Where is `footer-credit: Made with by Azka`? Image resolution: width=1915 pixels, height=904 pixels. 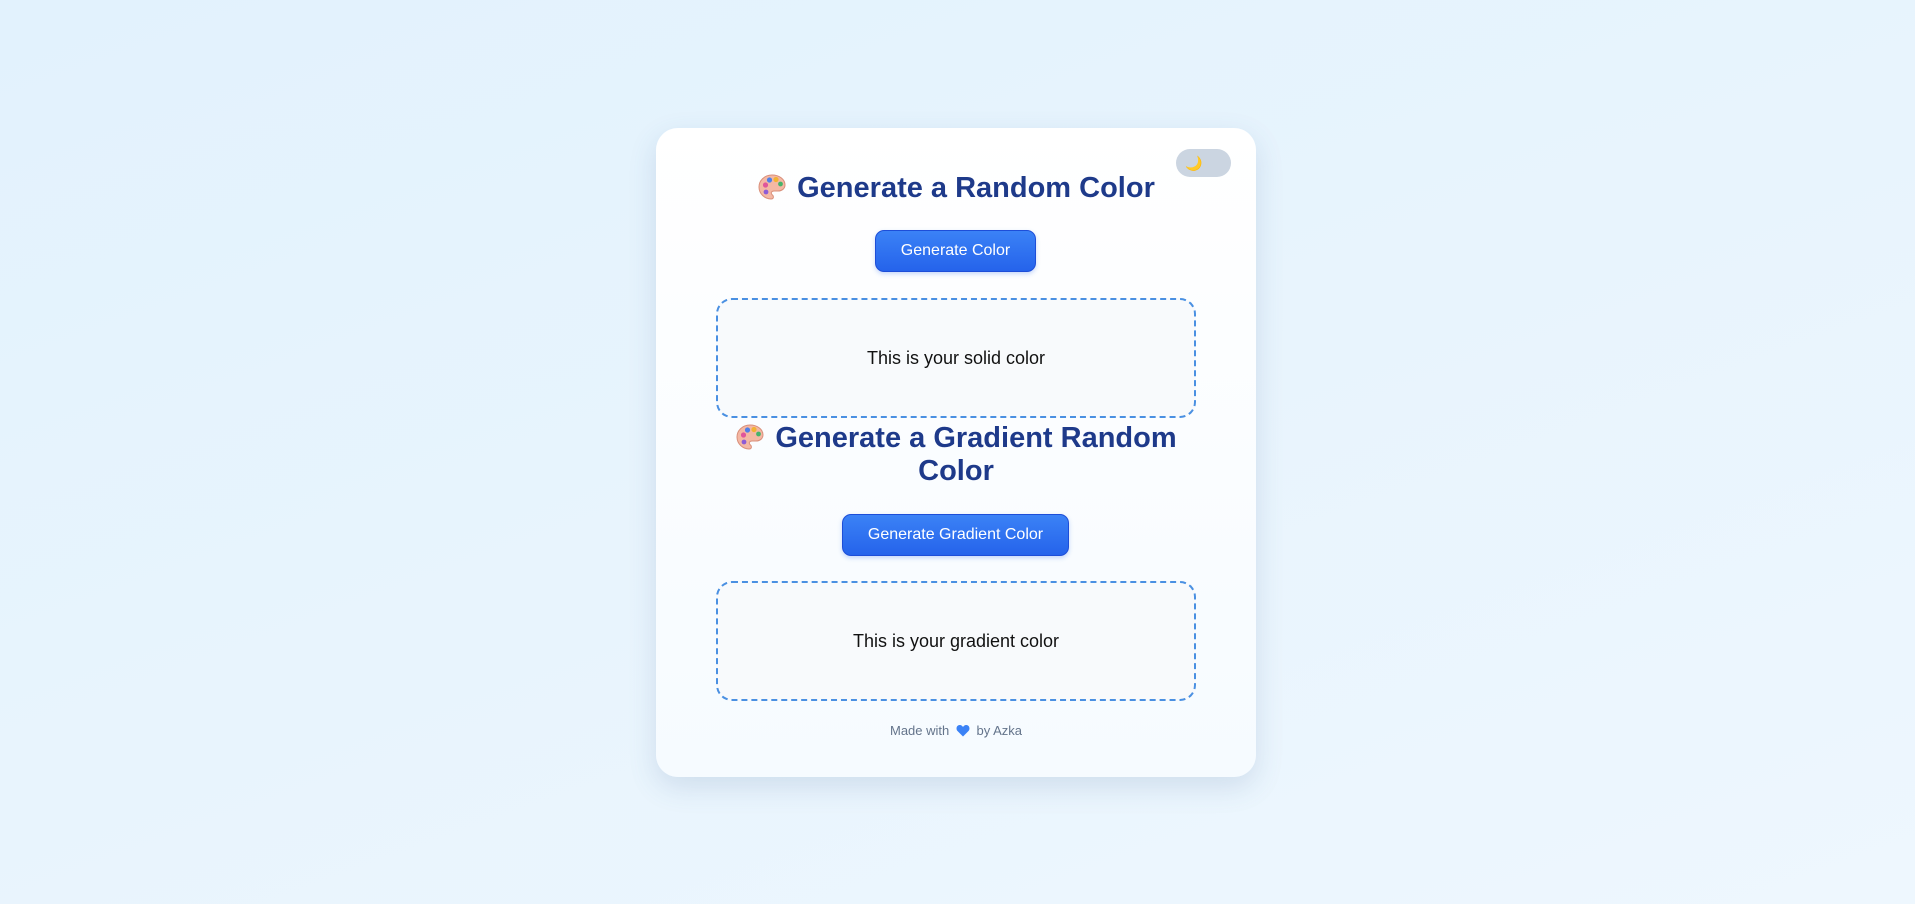 footer-credit: Made with by Azka is located at coordinates (956, 730).